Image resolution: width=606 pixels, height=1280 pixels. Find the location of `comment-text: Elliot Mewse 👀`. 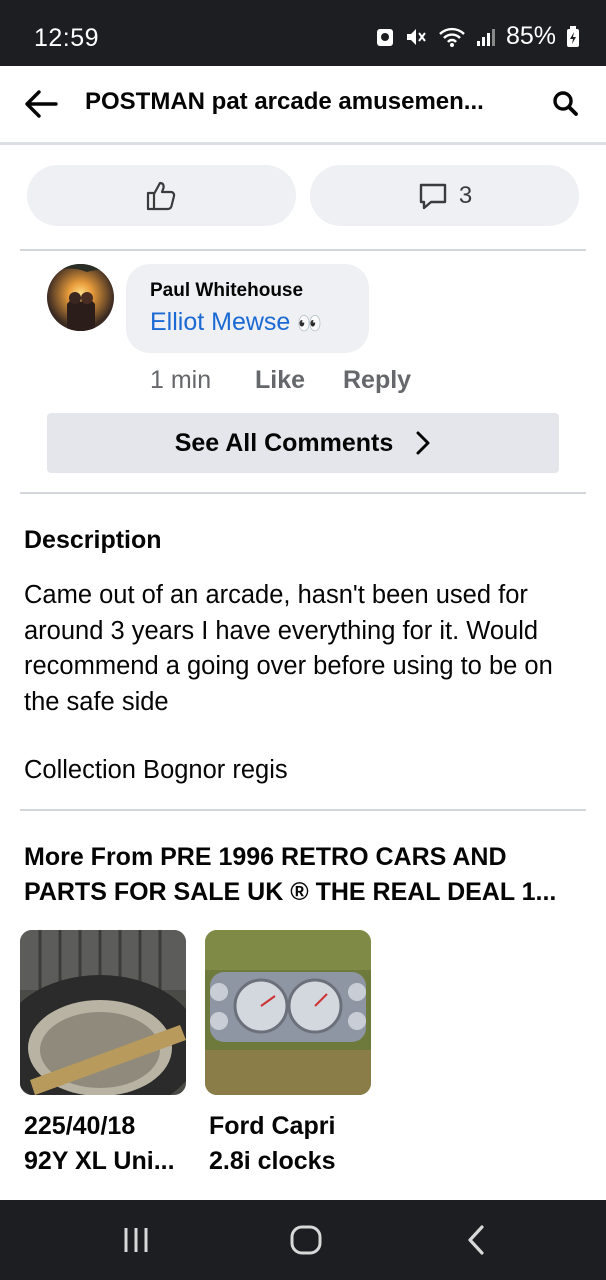

comment-text: Elliot Mewse 👀 is located at coordinates (236, 322).